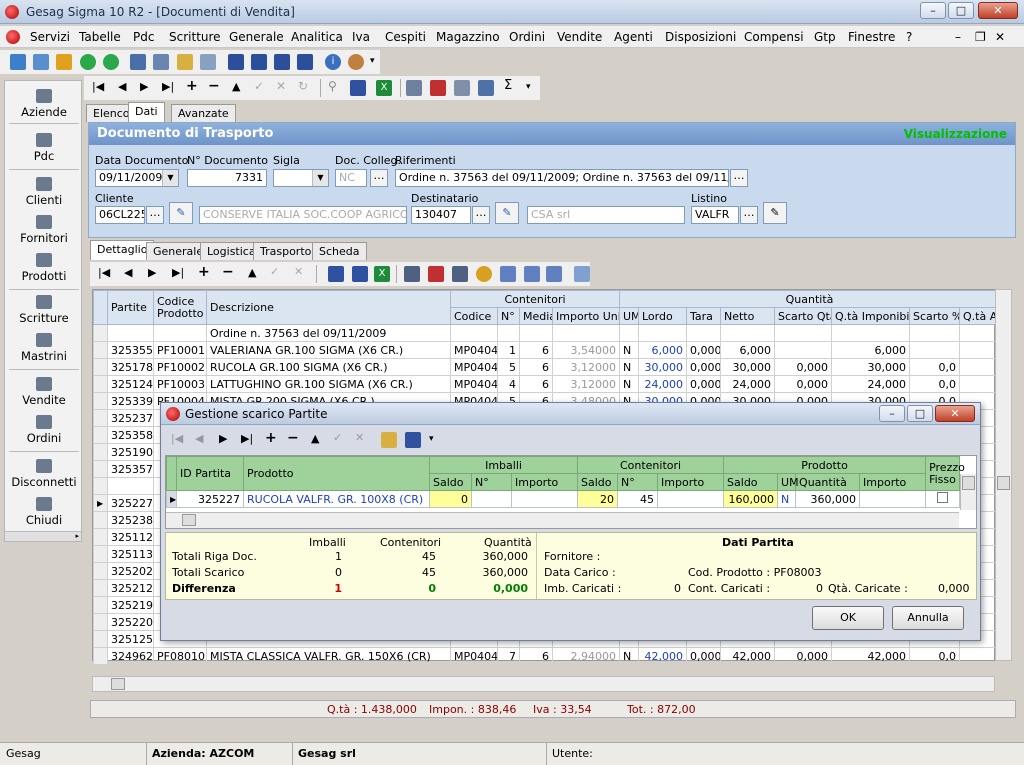  I want to click on grid-cell: VALERIANA GR.100 SIGMA (X6 CR.), so click(328, 350).